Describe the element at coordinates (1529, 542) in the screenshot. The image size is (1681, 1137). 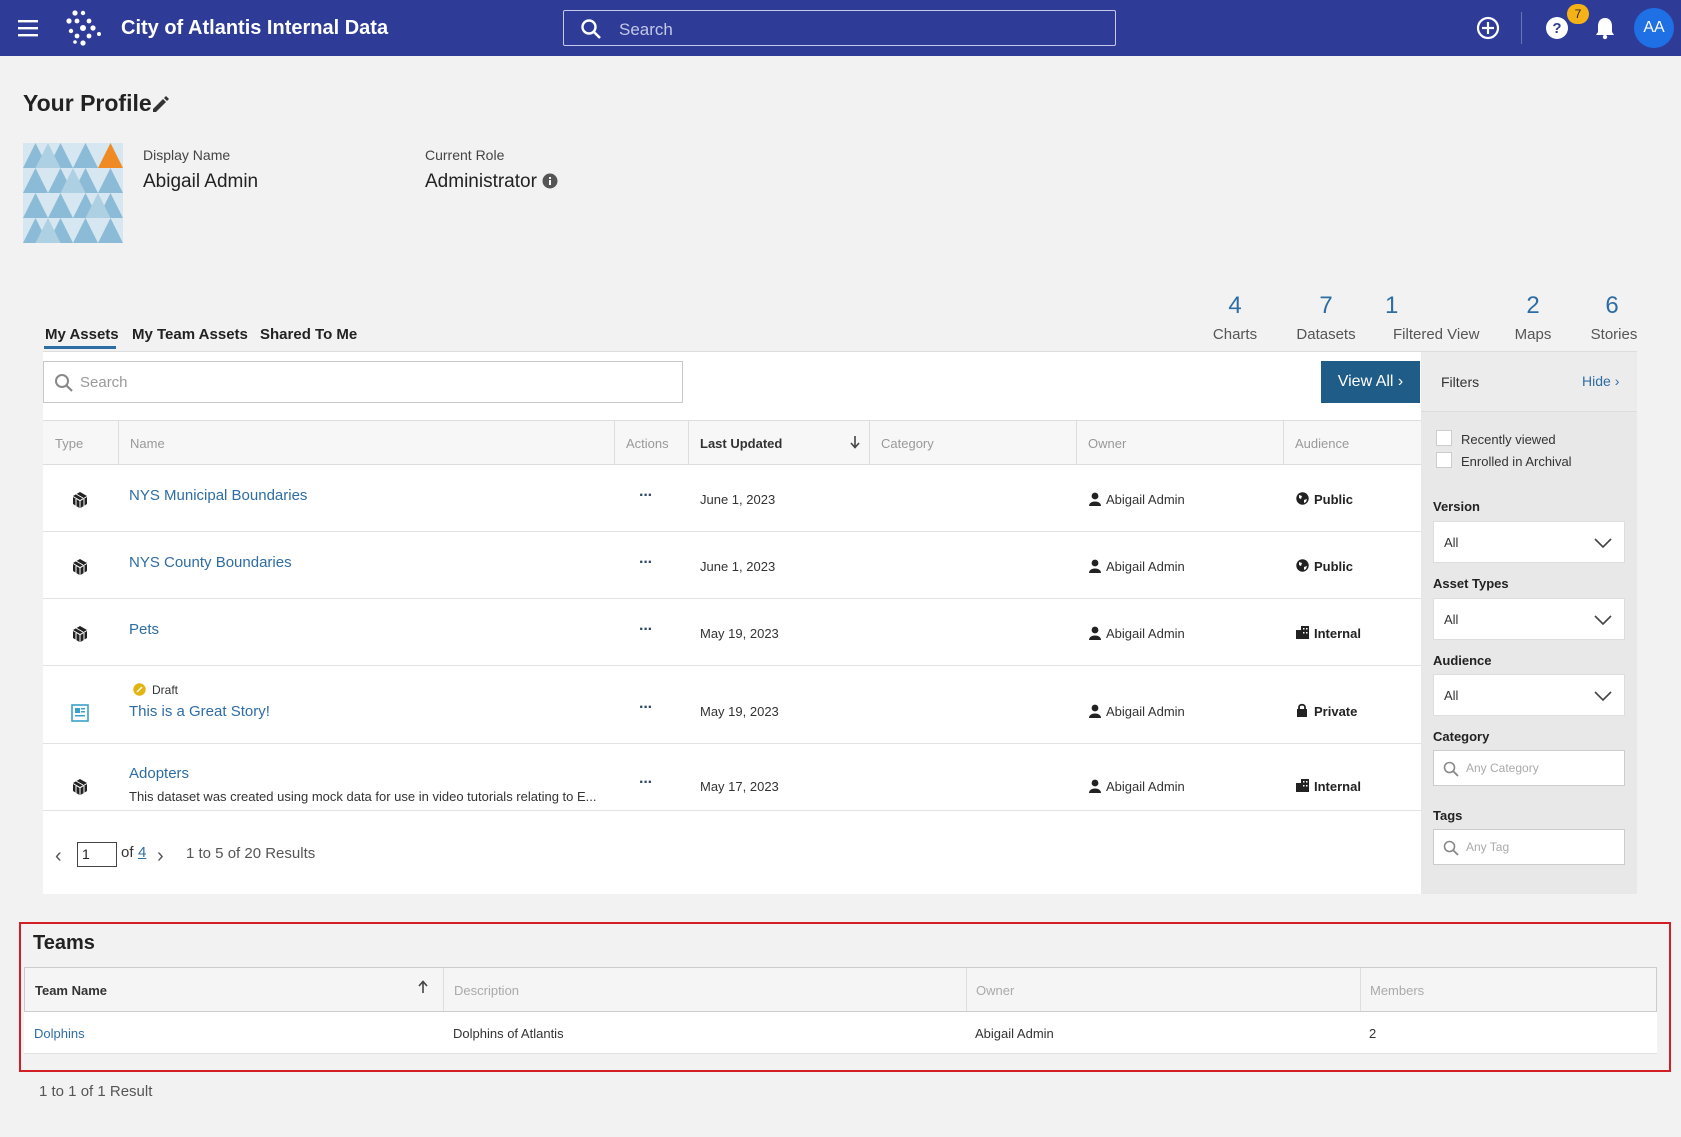
I see `version-select: All` at that location.